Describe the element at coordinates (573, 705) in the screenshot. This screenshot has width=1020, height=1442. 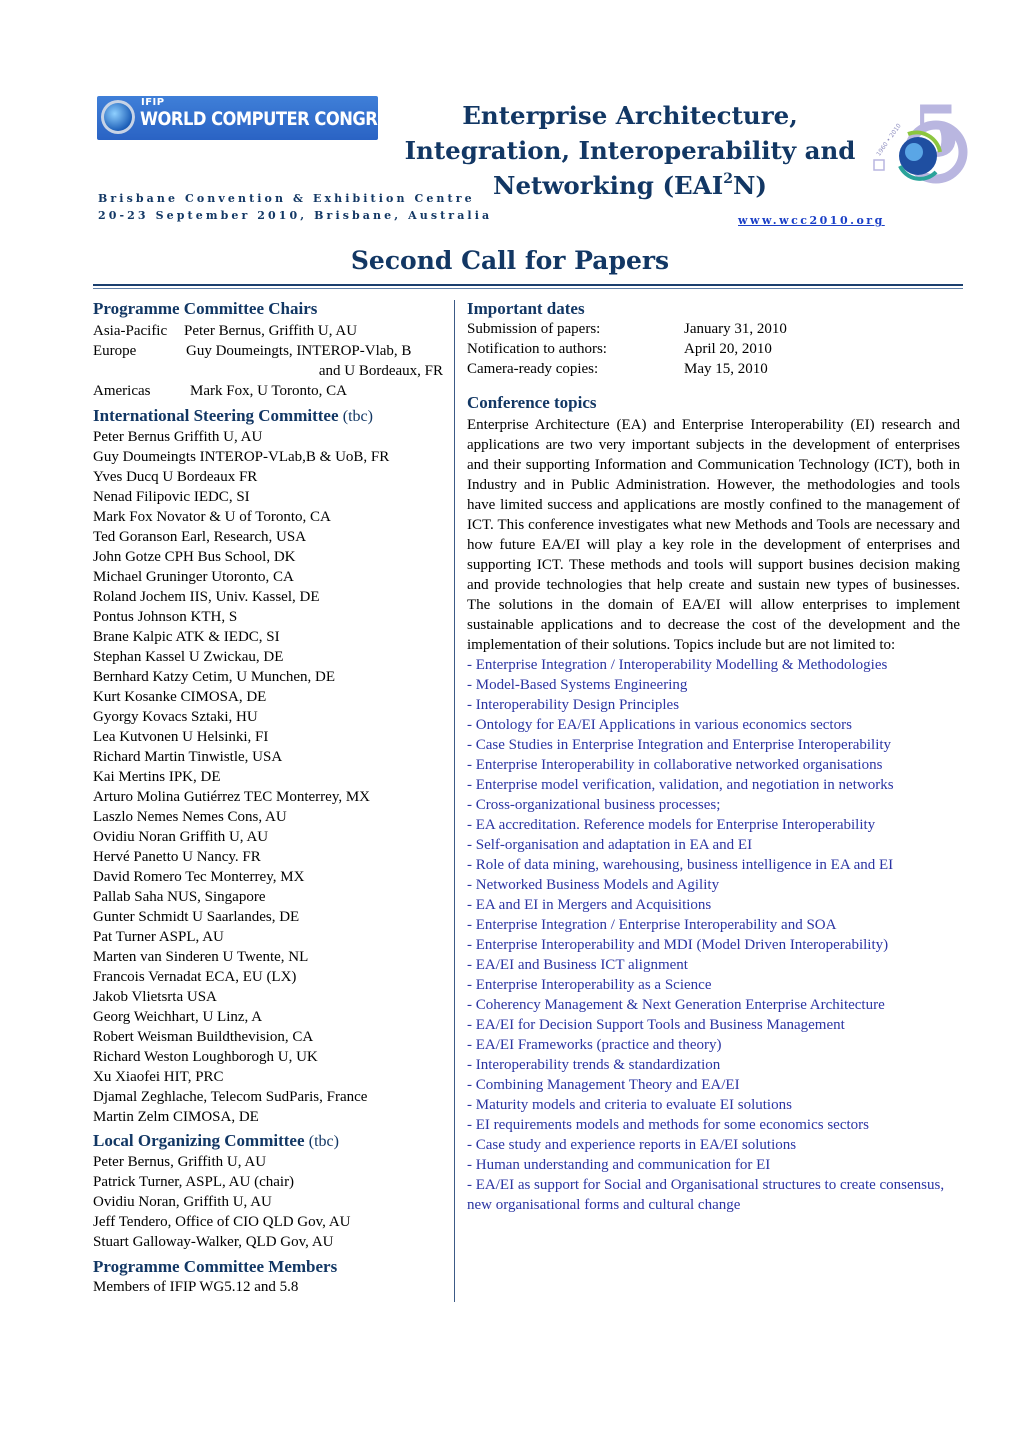
I see `topic-item: - Interoperability Design Principles` at that location.